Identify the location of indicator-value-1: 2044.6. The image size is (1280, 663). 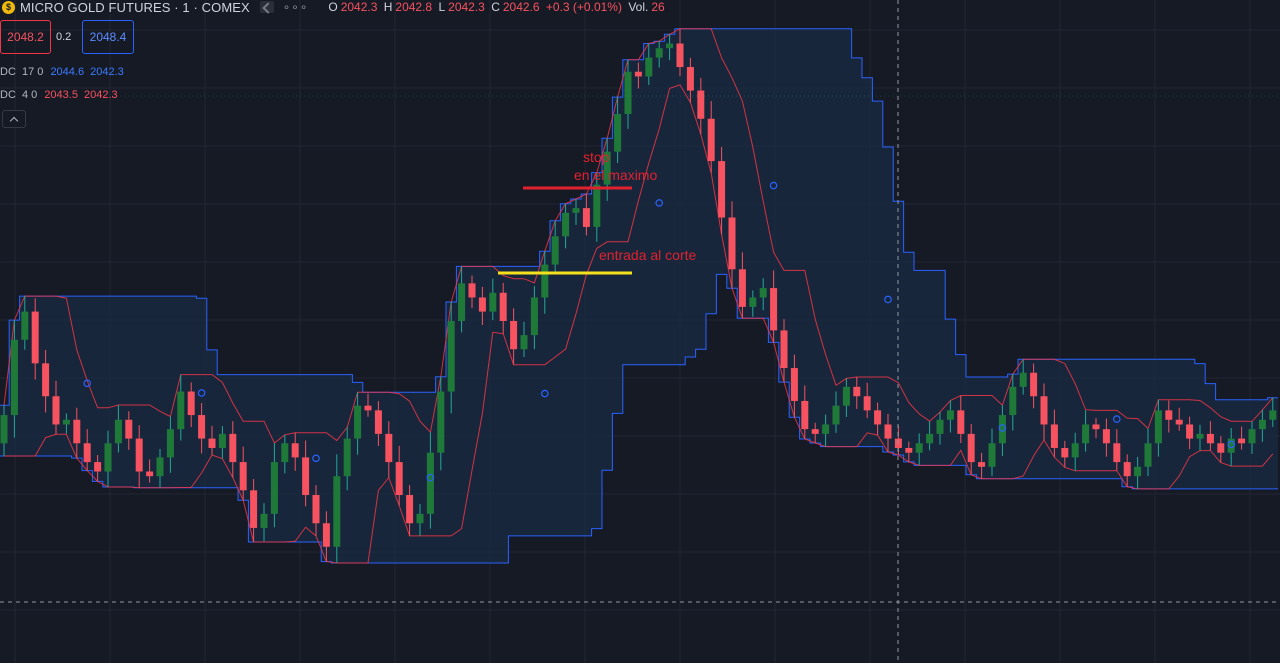
(67, 72).